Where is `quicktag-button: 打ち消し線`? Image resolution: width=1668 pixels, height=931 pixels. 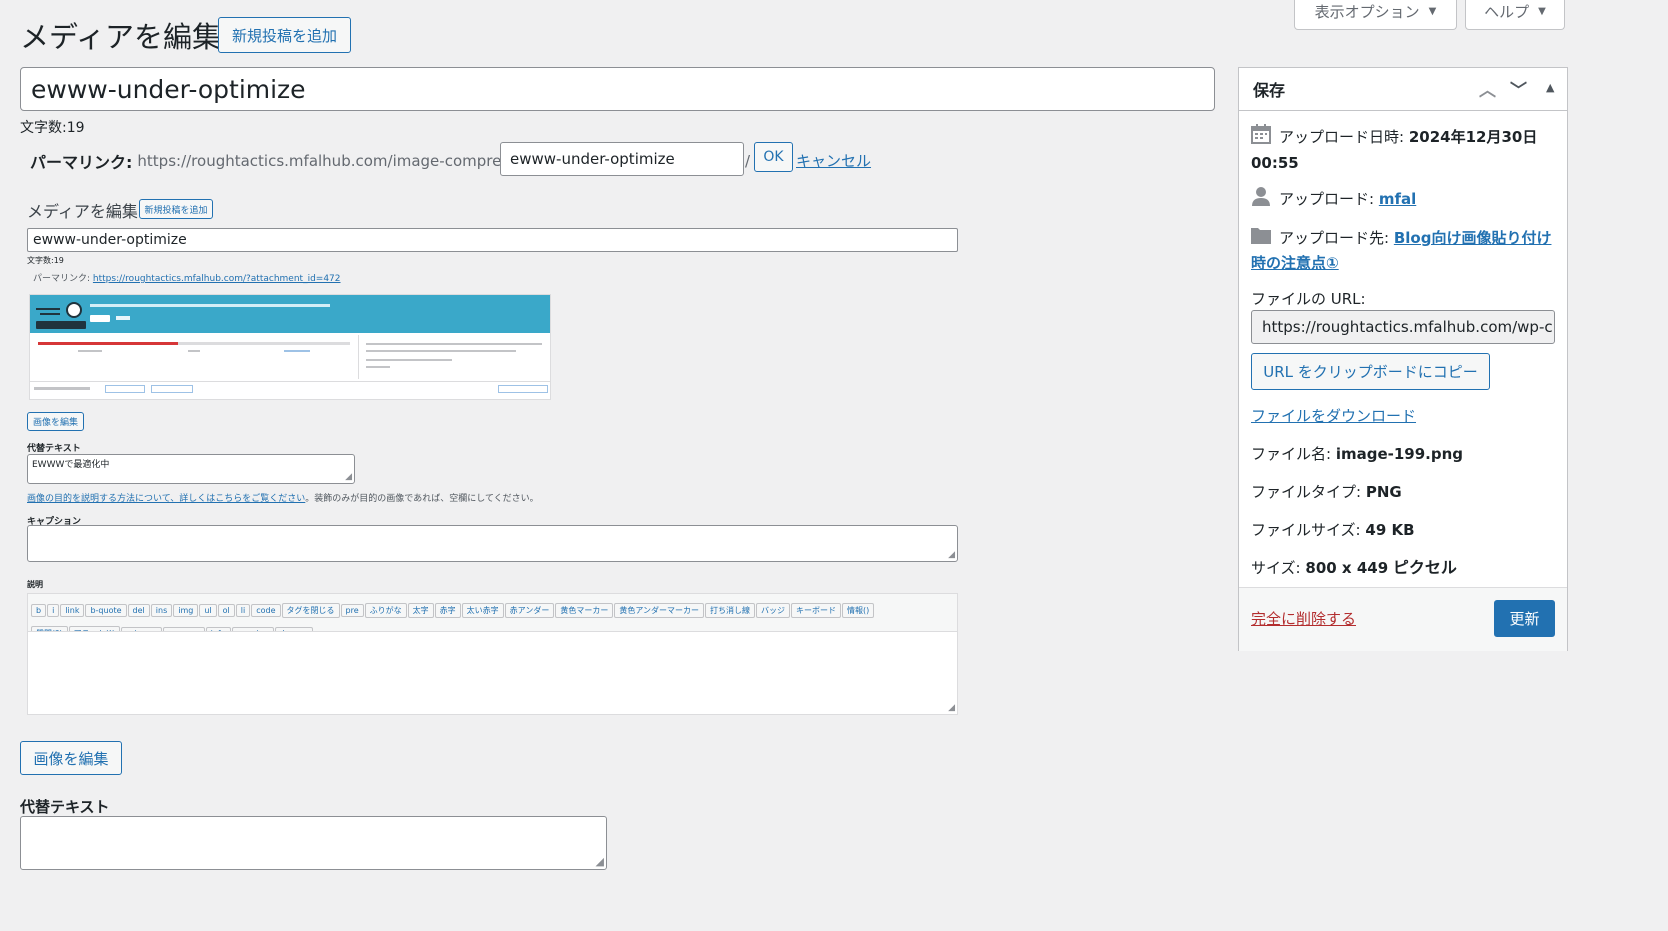 quicktag-button: 打ち消し線 is located at coordinates (730, 610).